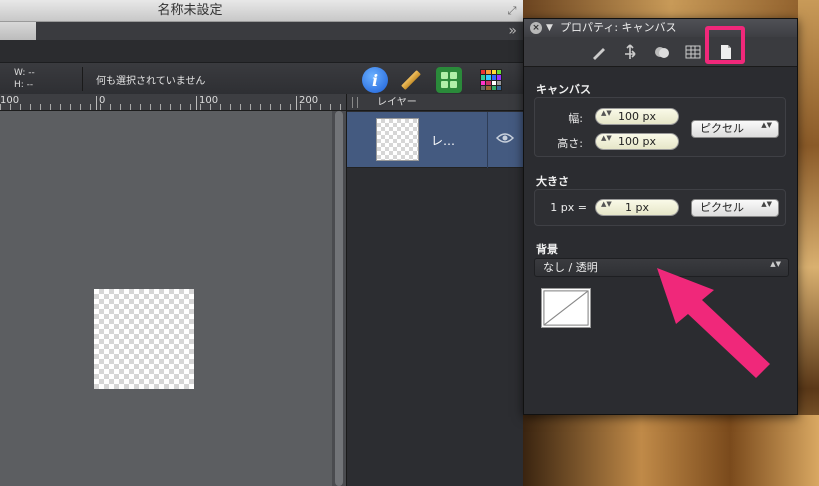 Image resolution: width=819 pixels, height=486 pixels. I want to click on width-field: ▲▼ 100 px, so click(637, 116).